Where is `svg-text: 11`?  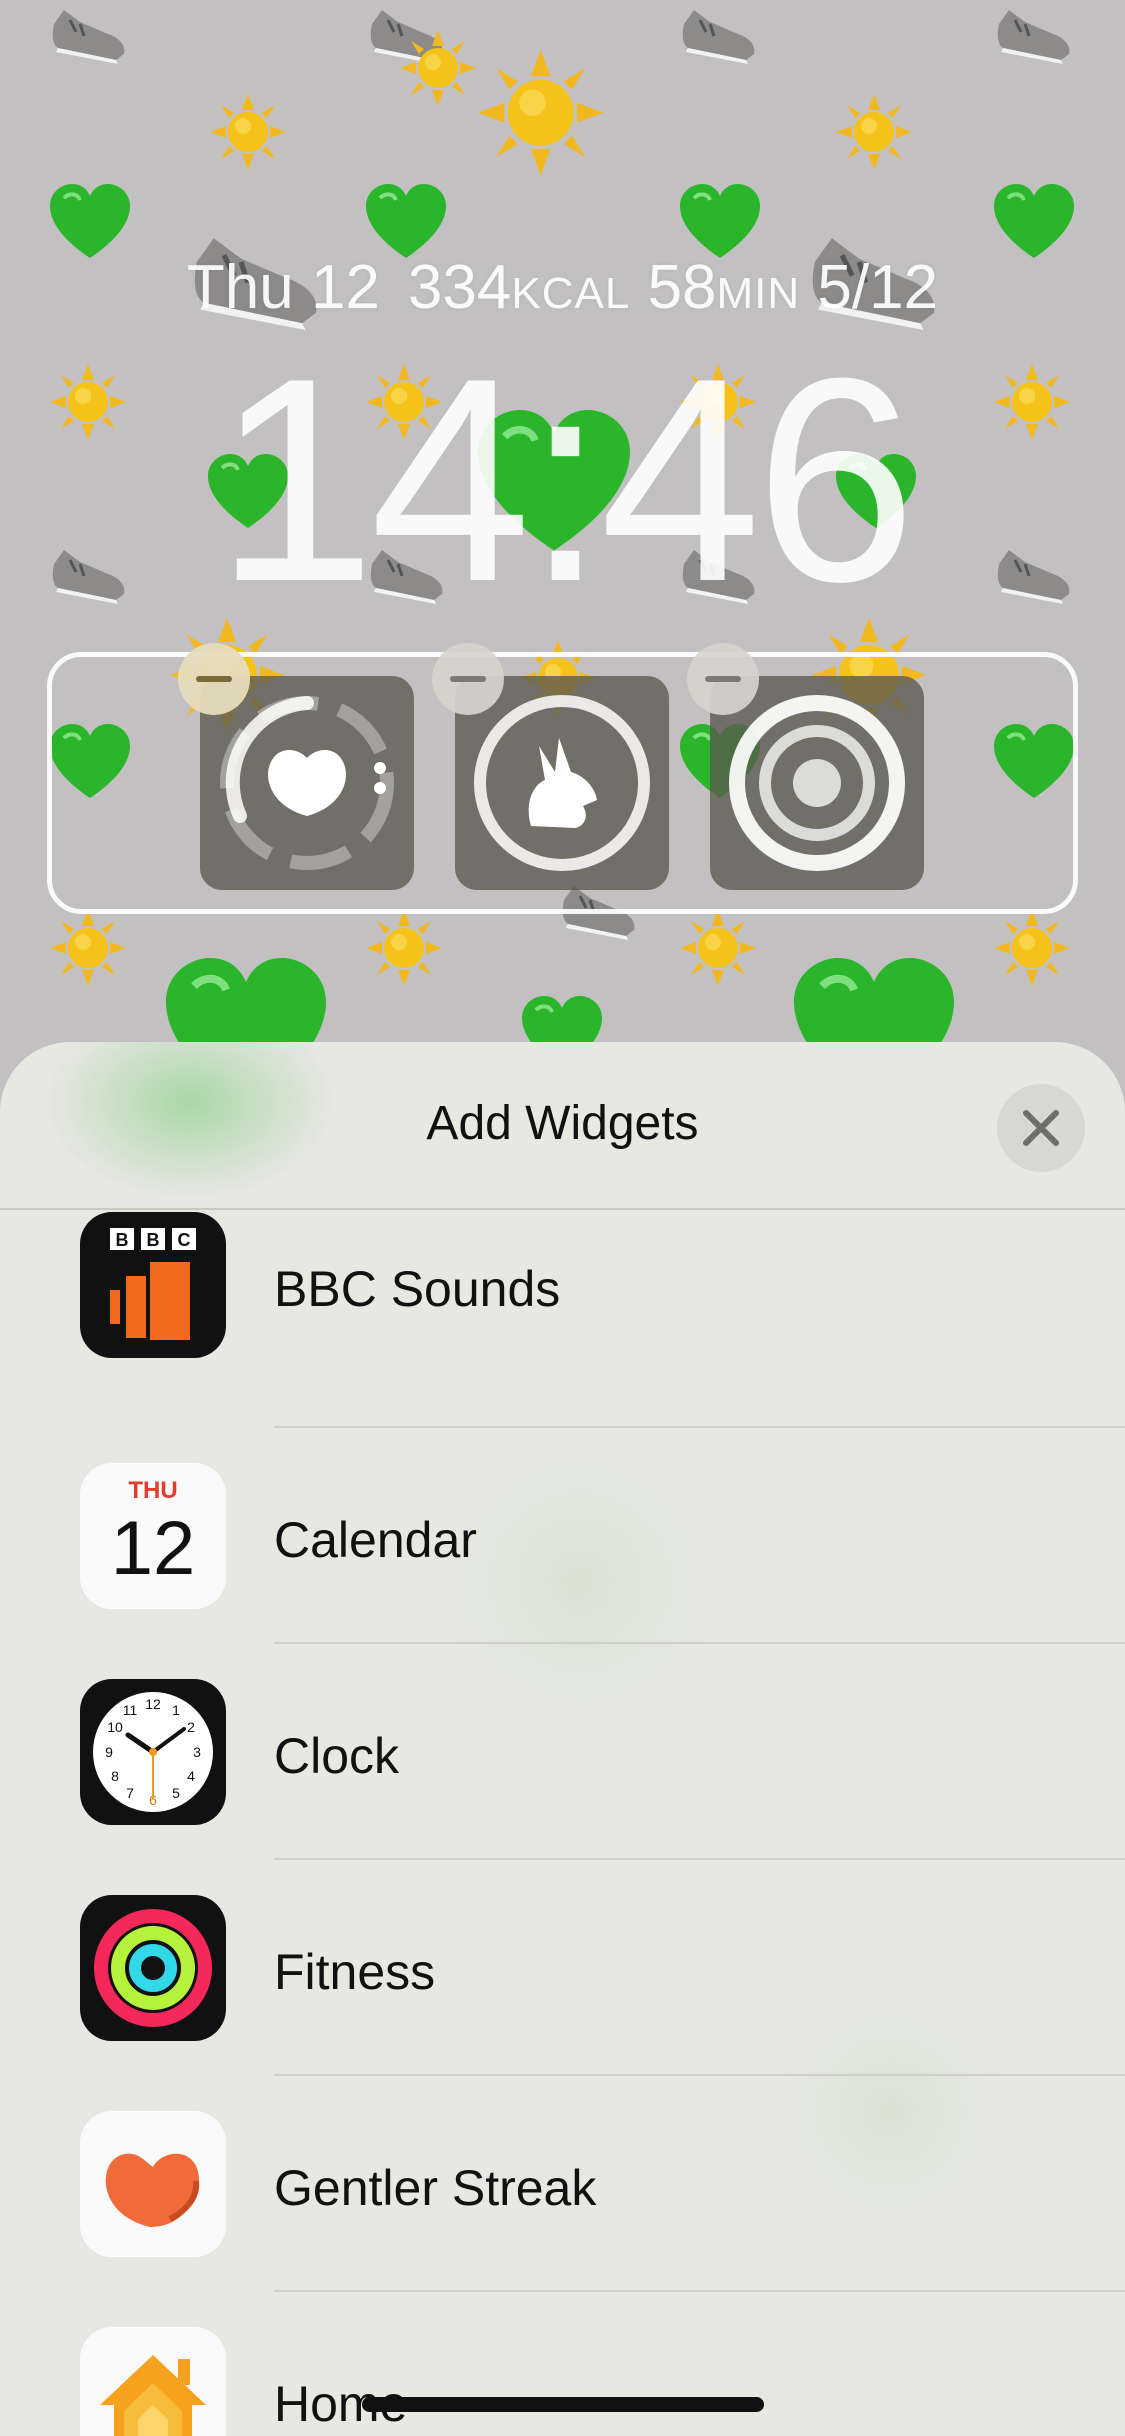
svg-text: 11 is located at coordinates (130, 1710).